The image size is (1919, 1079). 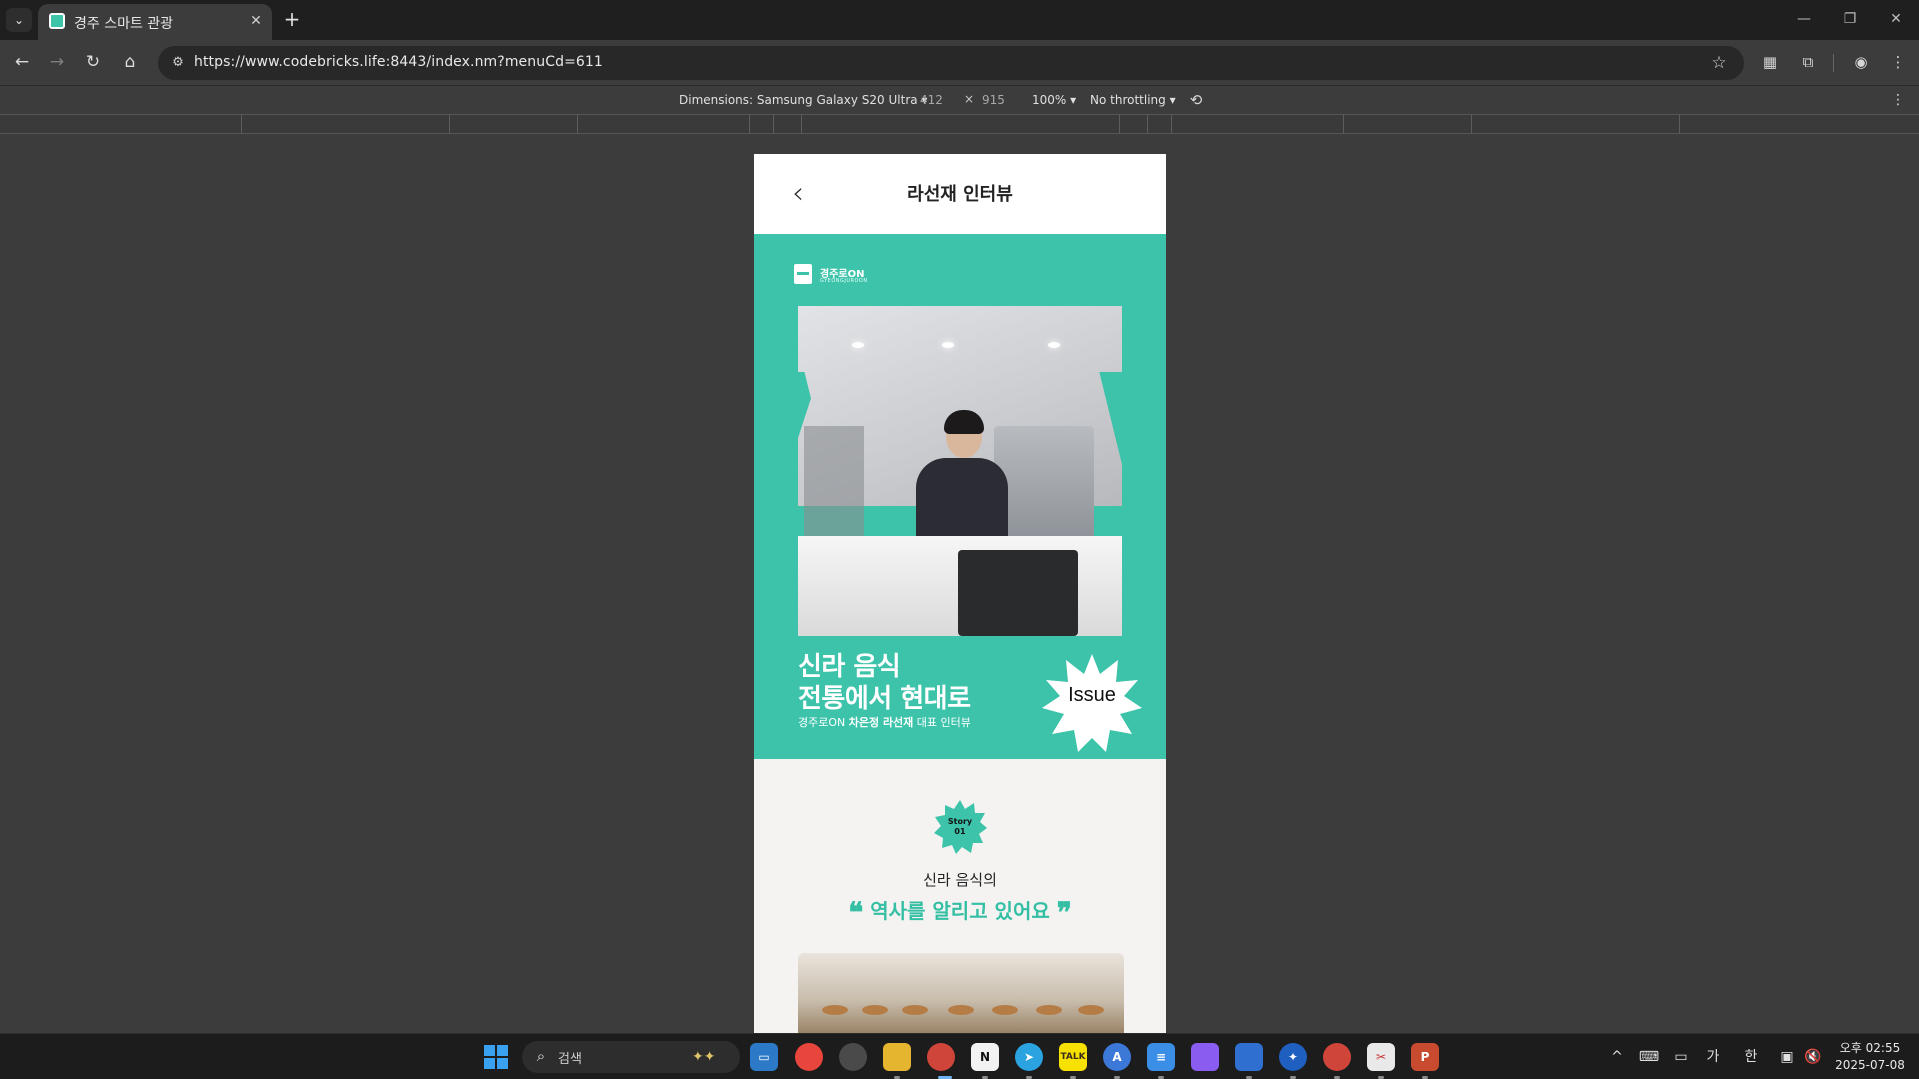 What do you see at coordinates (942, 722) in the screenshot?
I see `hero-subtitle-suffix: 대표 인터뷰` at bounding box center [942, 722].